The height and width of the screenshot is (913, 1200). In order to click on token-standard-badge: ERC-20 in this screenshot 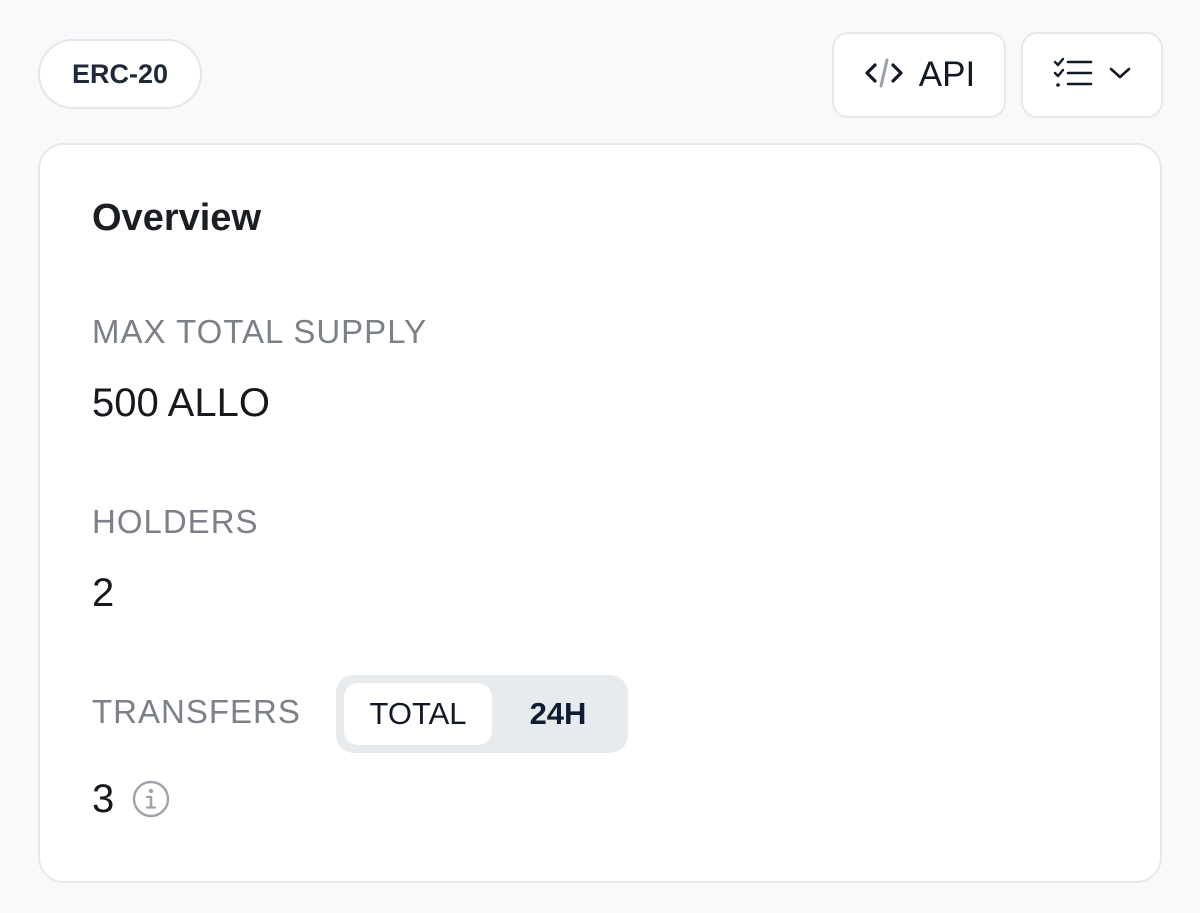, I will do `click(120, 74)`.